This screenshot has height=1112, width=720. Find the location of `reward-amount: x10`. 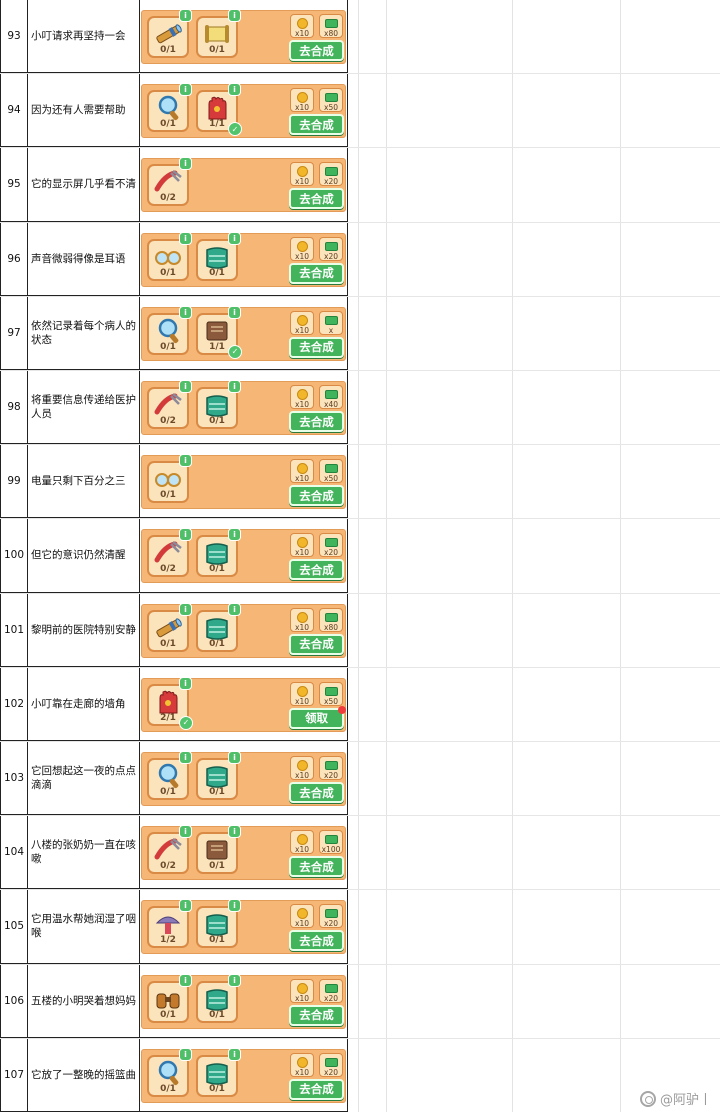

reward-amount: x10 is located at coordinates (302, 404).